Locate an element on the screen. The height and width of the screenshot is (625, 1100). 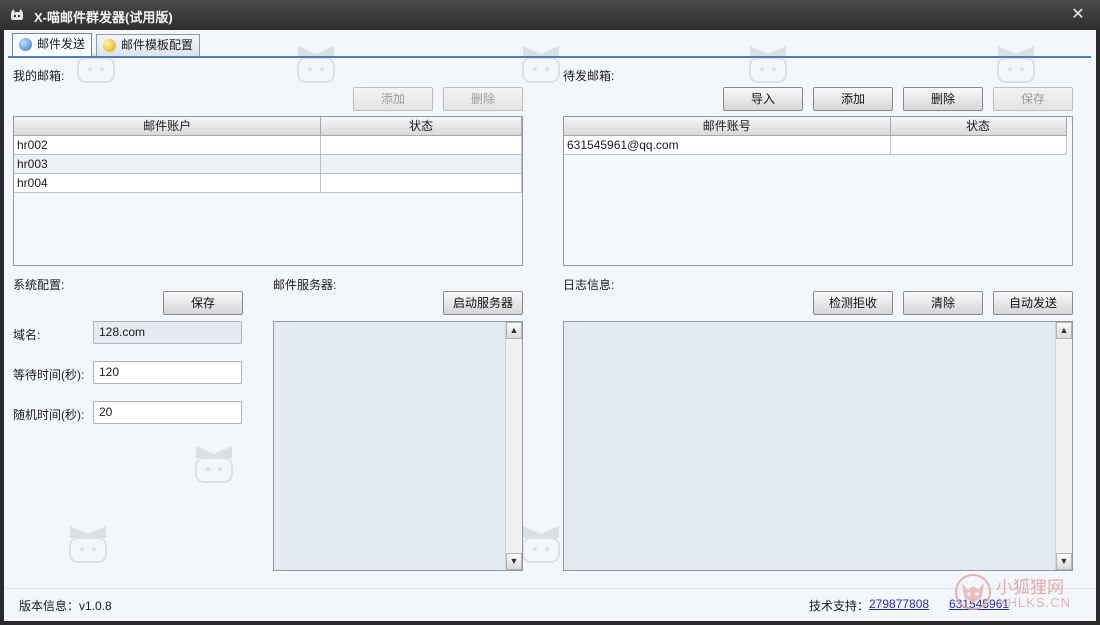
import-button: 导入 is located at coordinates (763, 99).